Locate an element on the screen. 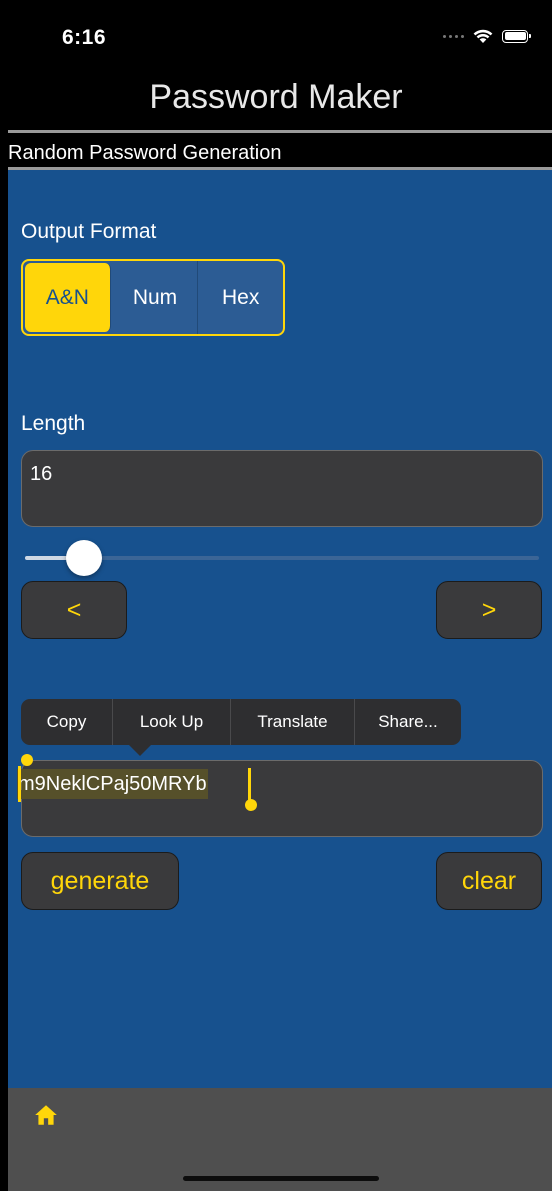  length-slider is located at coordinates (282, 558).